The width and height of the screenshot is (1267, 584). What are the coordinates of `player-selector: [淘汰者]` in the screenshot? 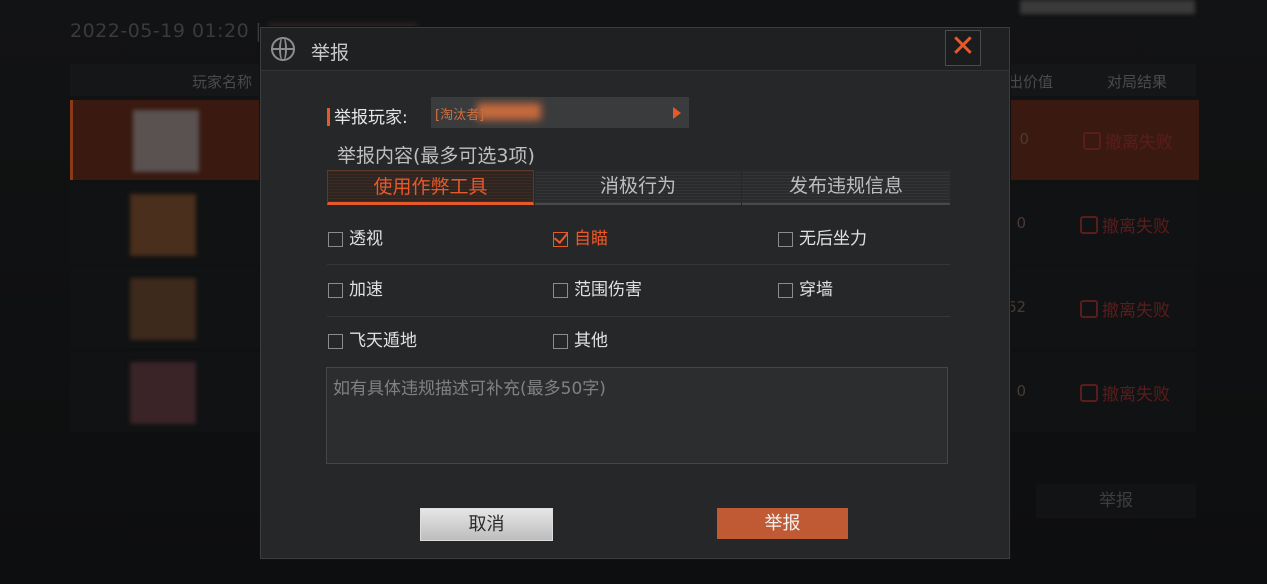 It's located at (560, 112).